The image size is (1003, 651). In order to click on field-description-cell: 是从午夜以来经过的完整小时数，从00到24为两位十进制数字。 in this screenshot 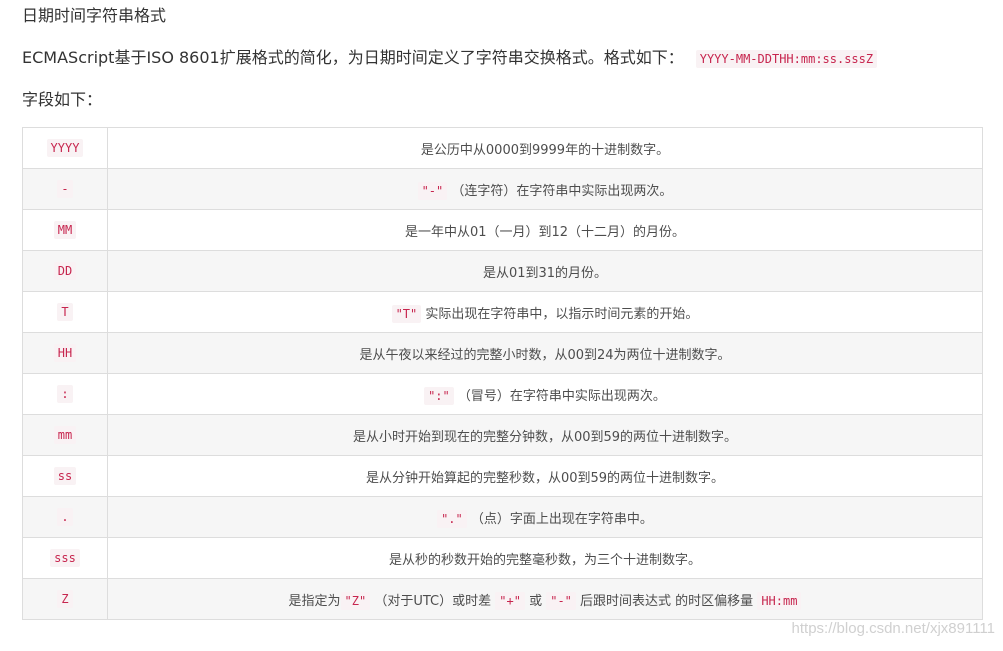, I will do `click(545, 353)`.